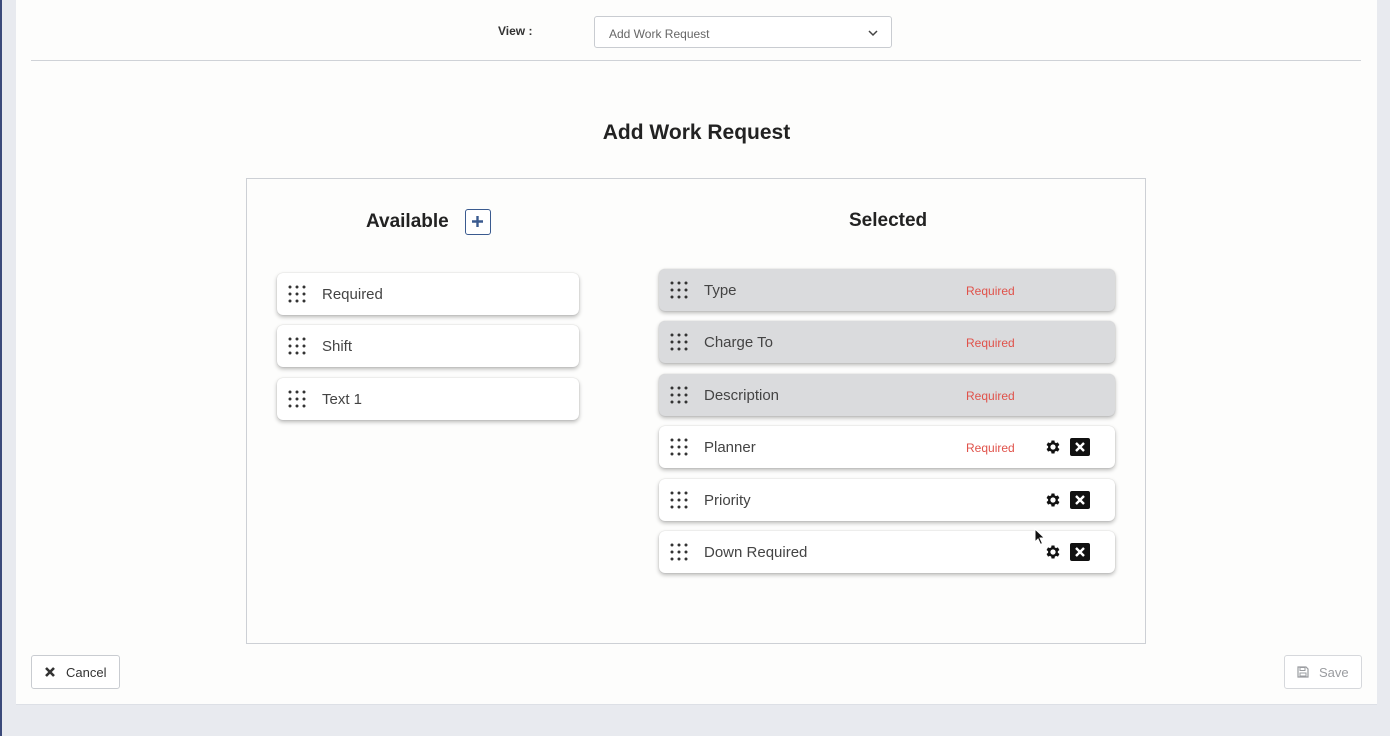 Image resolution: width=1390 pixels, height=736 pixels. I want to click on window-edge, so click(1, 368).